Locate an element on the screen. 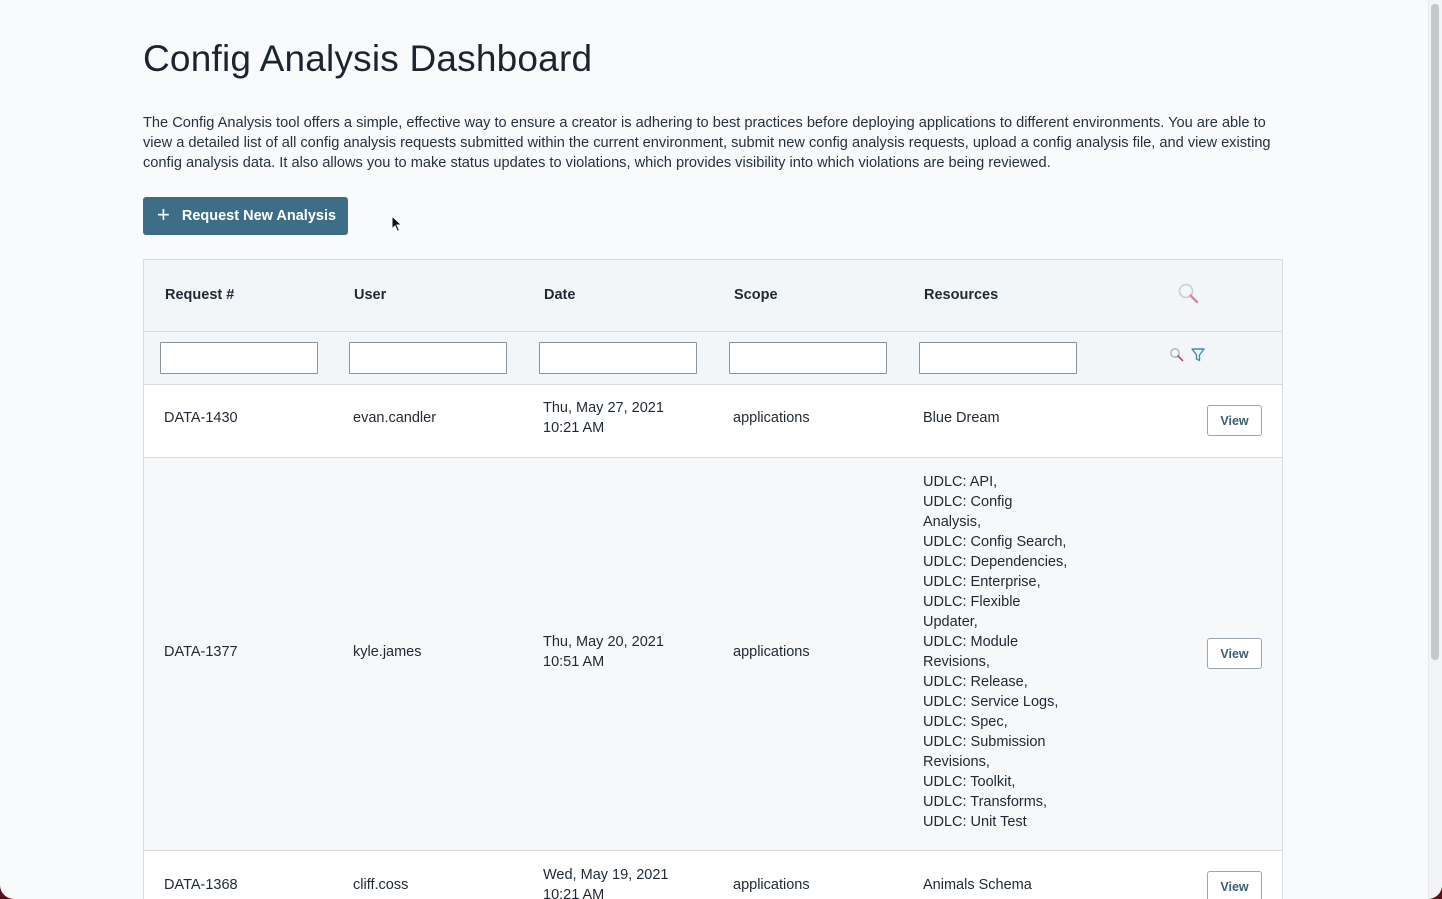 The image size is (1442, 899). request-new-analysis-button: + Request New Analysis is located at coordinates (245, 216).